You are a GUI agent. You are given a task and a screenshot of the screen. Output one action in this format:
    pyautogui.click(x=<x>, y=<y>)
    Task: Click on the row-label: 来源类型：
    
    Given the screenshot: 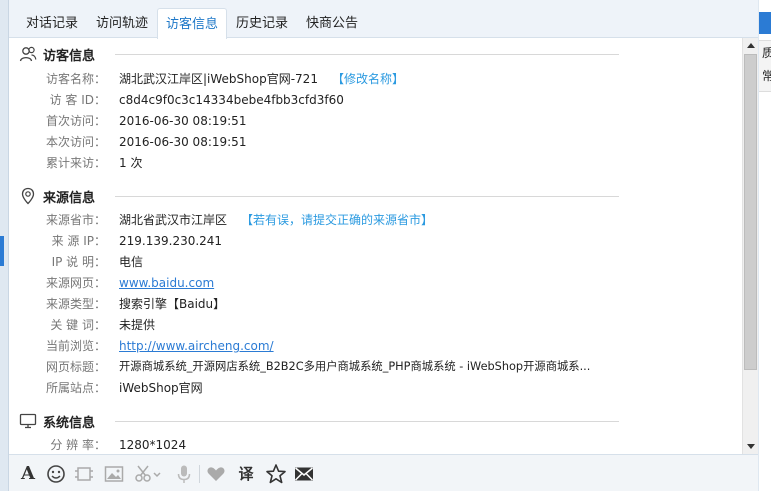 What is the action you would take?
    pyautogui.click(x=75, y=304)
    